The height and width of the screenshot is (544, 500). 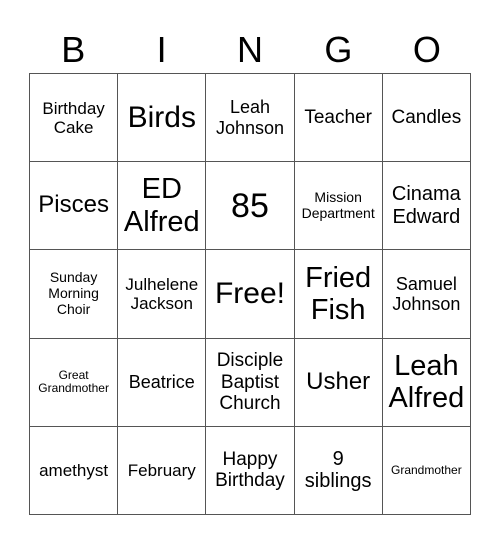 I want to click on bingo-header: B I N G O, so click(x=250, y=50).